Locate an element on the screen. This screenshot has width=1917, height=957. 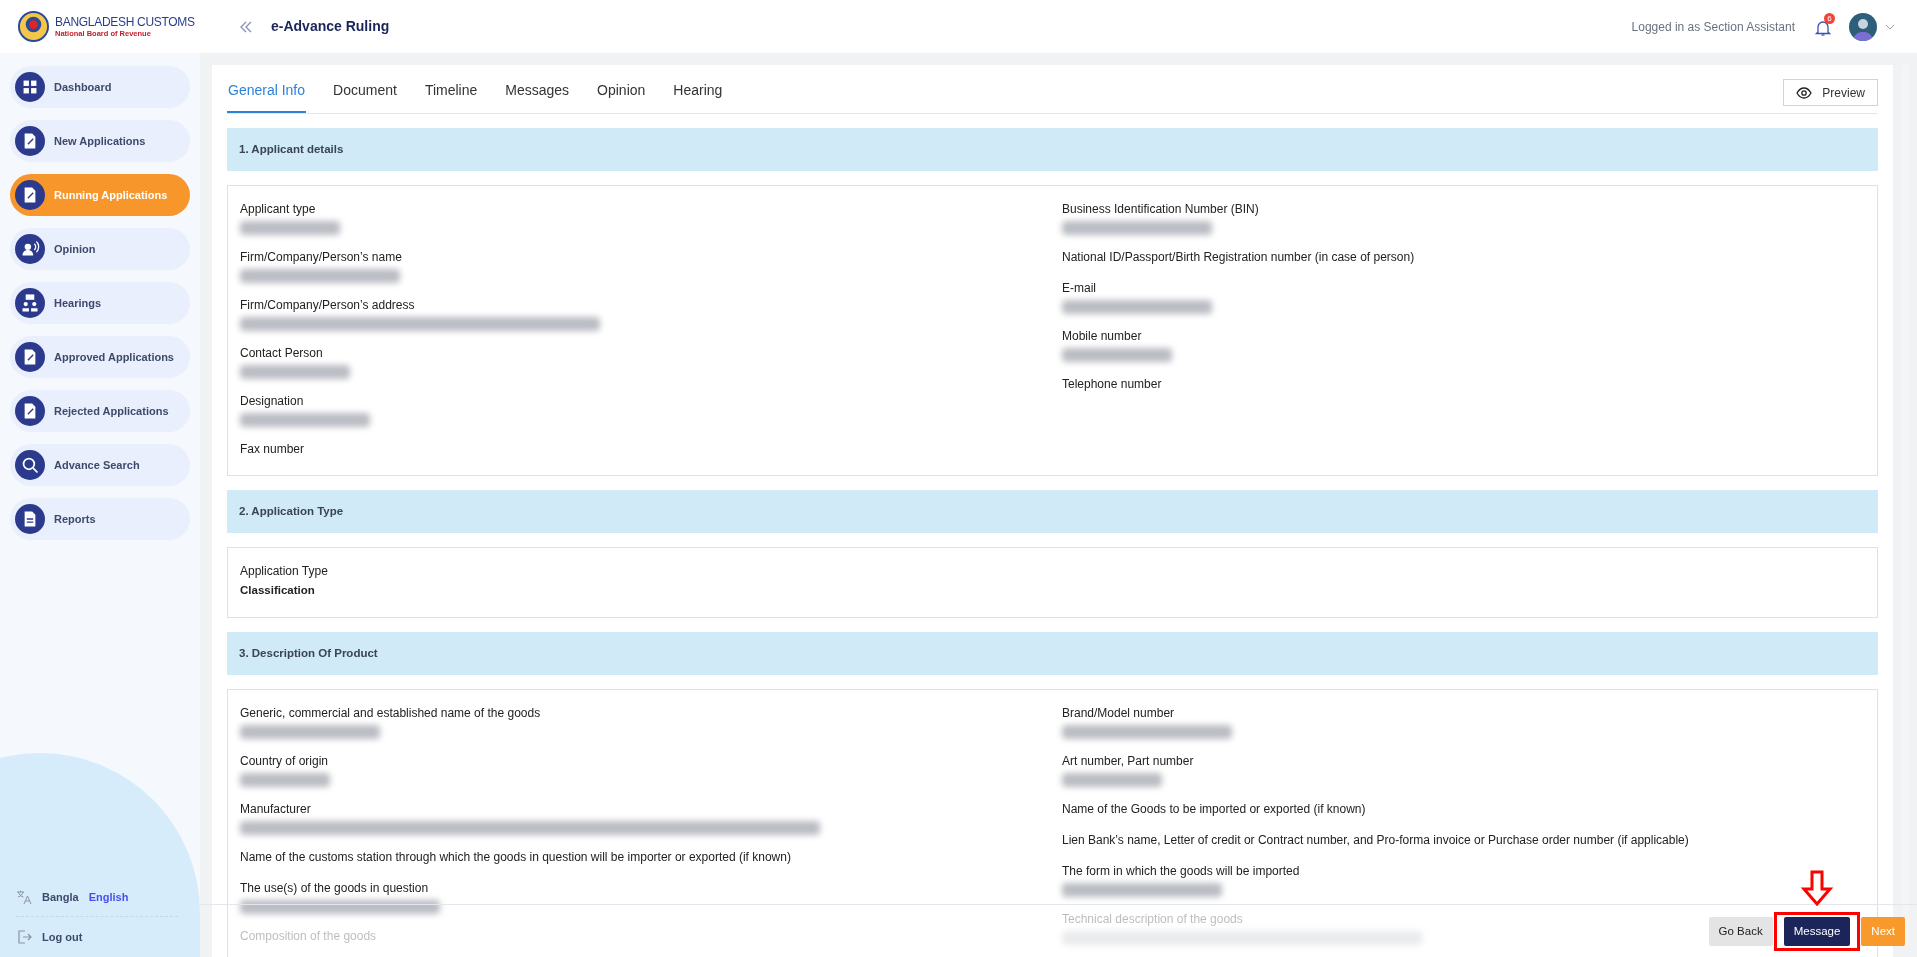
field-label: Name of the customs station through which the goods in question will be importer or exported (if known) is located at coordinates (516, 857).